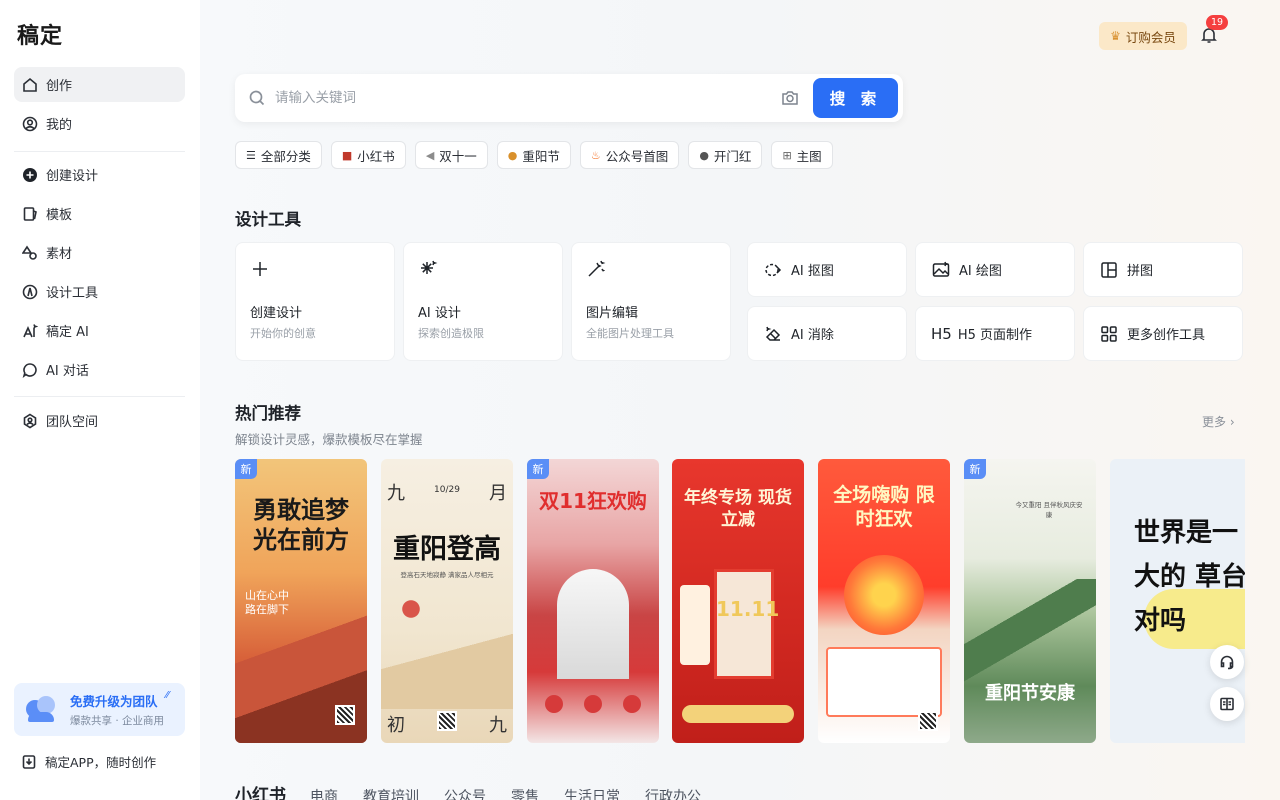 The height and width of the screenshot is (800, 1280). What do you see at coordinates (30, 124) in the screenshot?
I see `user-circle-icon` at bounding box center [30, 124].